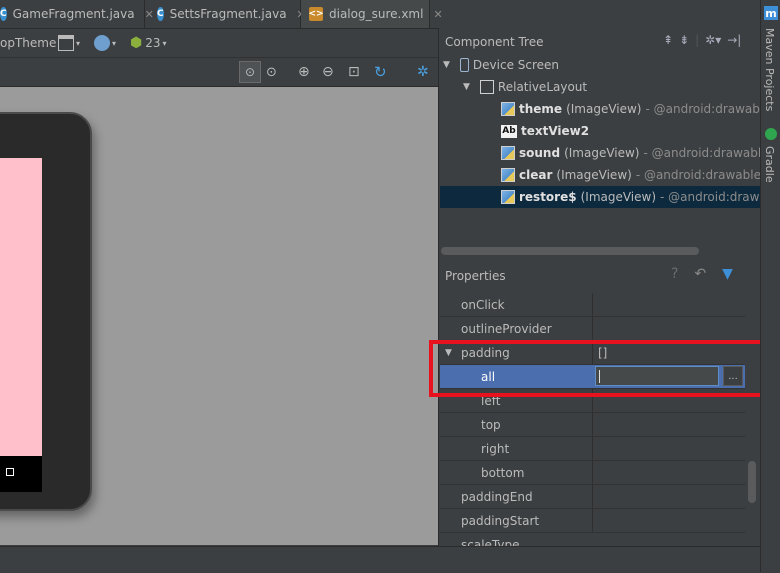 Image resolution: width=780 pixels, height=573 pixels. Describe the element at coordinates (541, 109) in the screenshot. I see `tree-node-id: theme` at that location.